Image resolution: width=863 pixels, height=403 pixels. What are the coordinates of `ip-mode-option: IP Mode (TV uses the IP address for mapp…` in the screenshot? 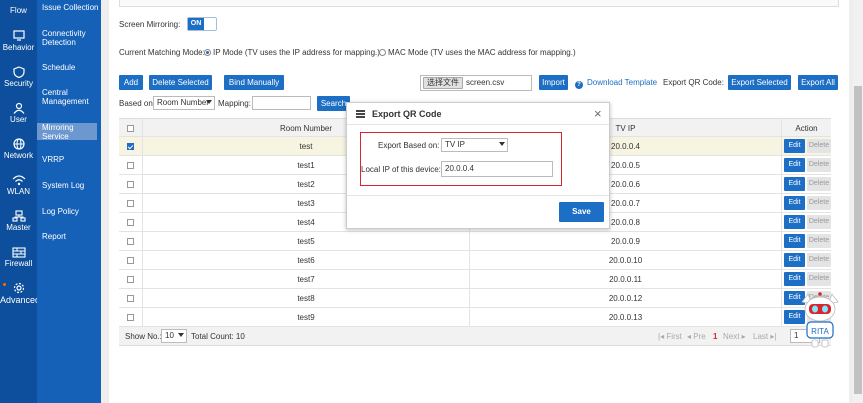 It's located at (292, 52).